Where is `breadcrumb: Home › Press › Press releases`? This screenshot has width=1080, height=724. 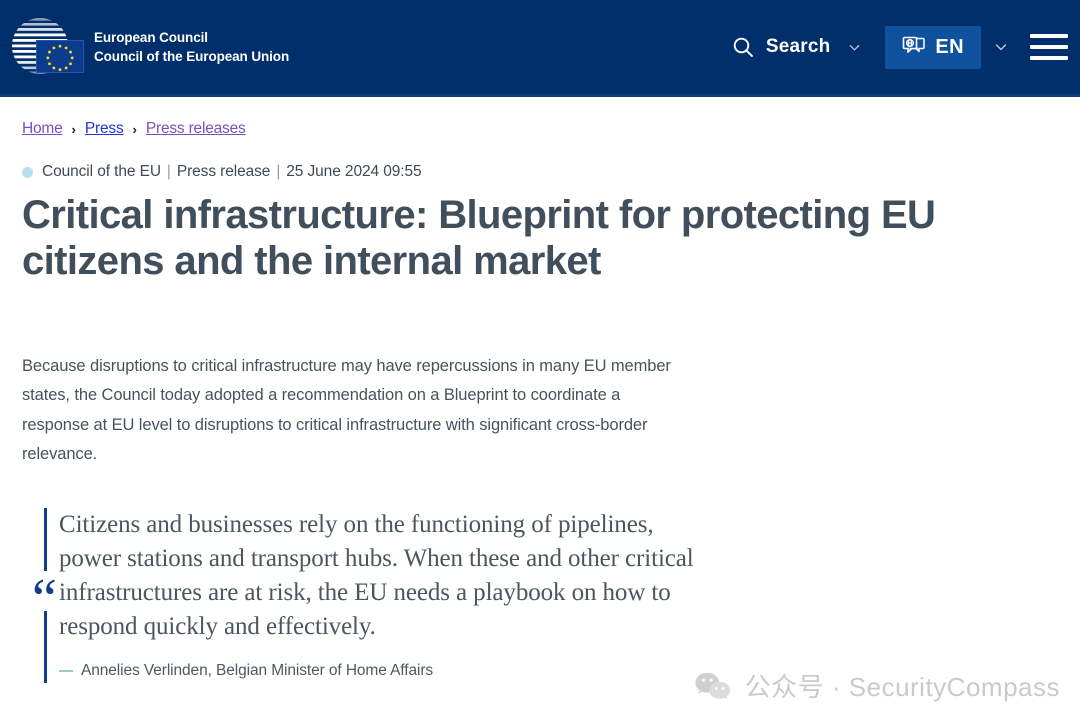 breadcrumb: Home › Press › Press releases is located at coordinates (540, 129).